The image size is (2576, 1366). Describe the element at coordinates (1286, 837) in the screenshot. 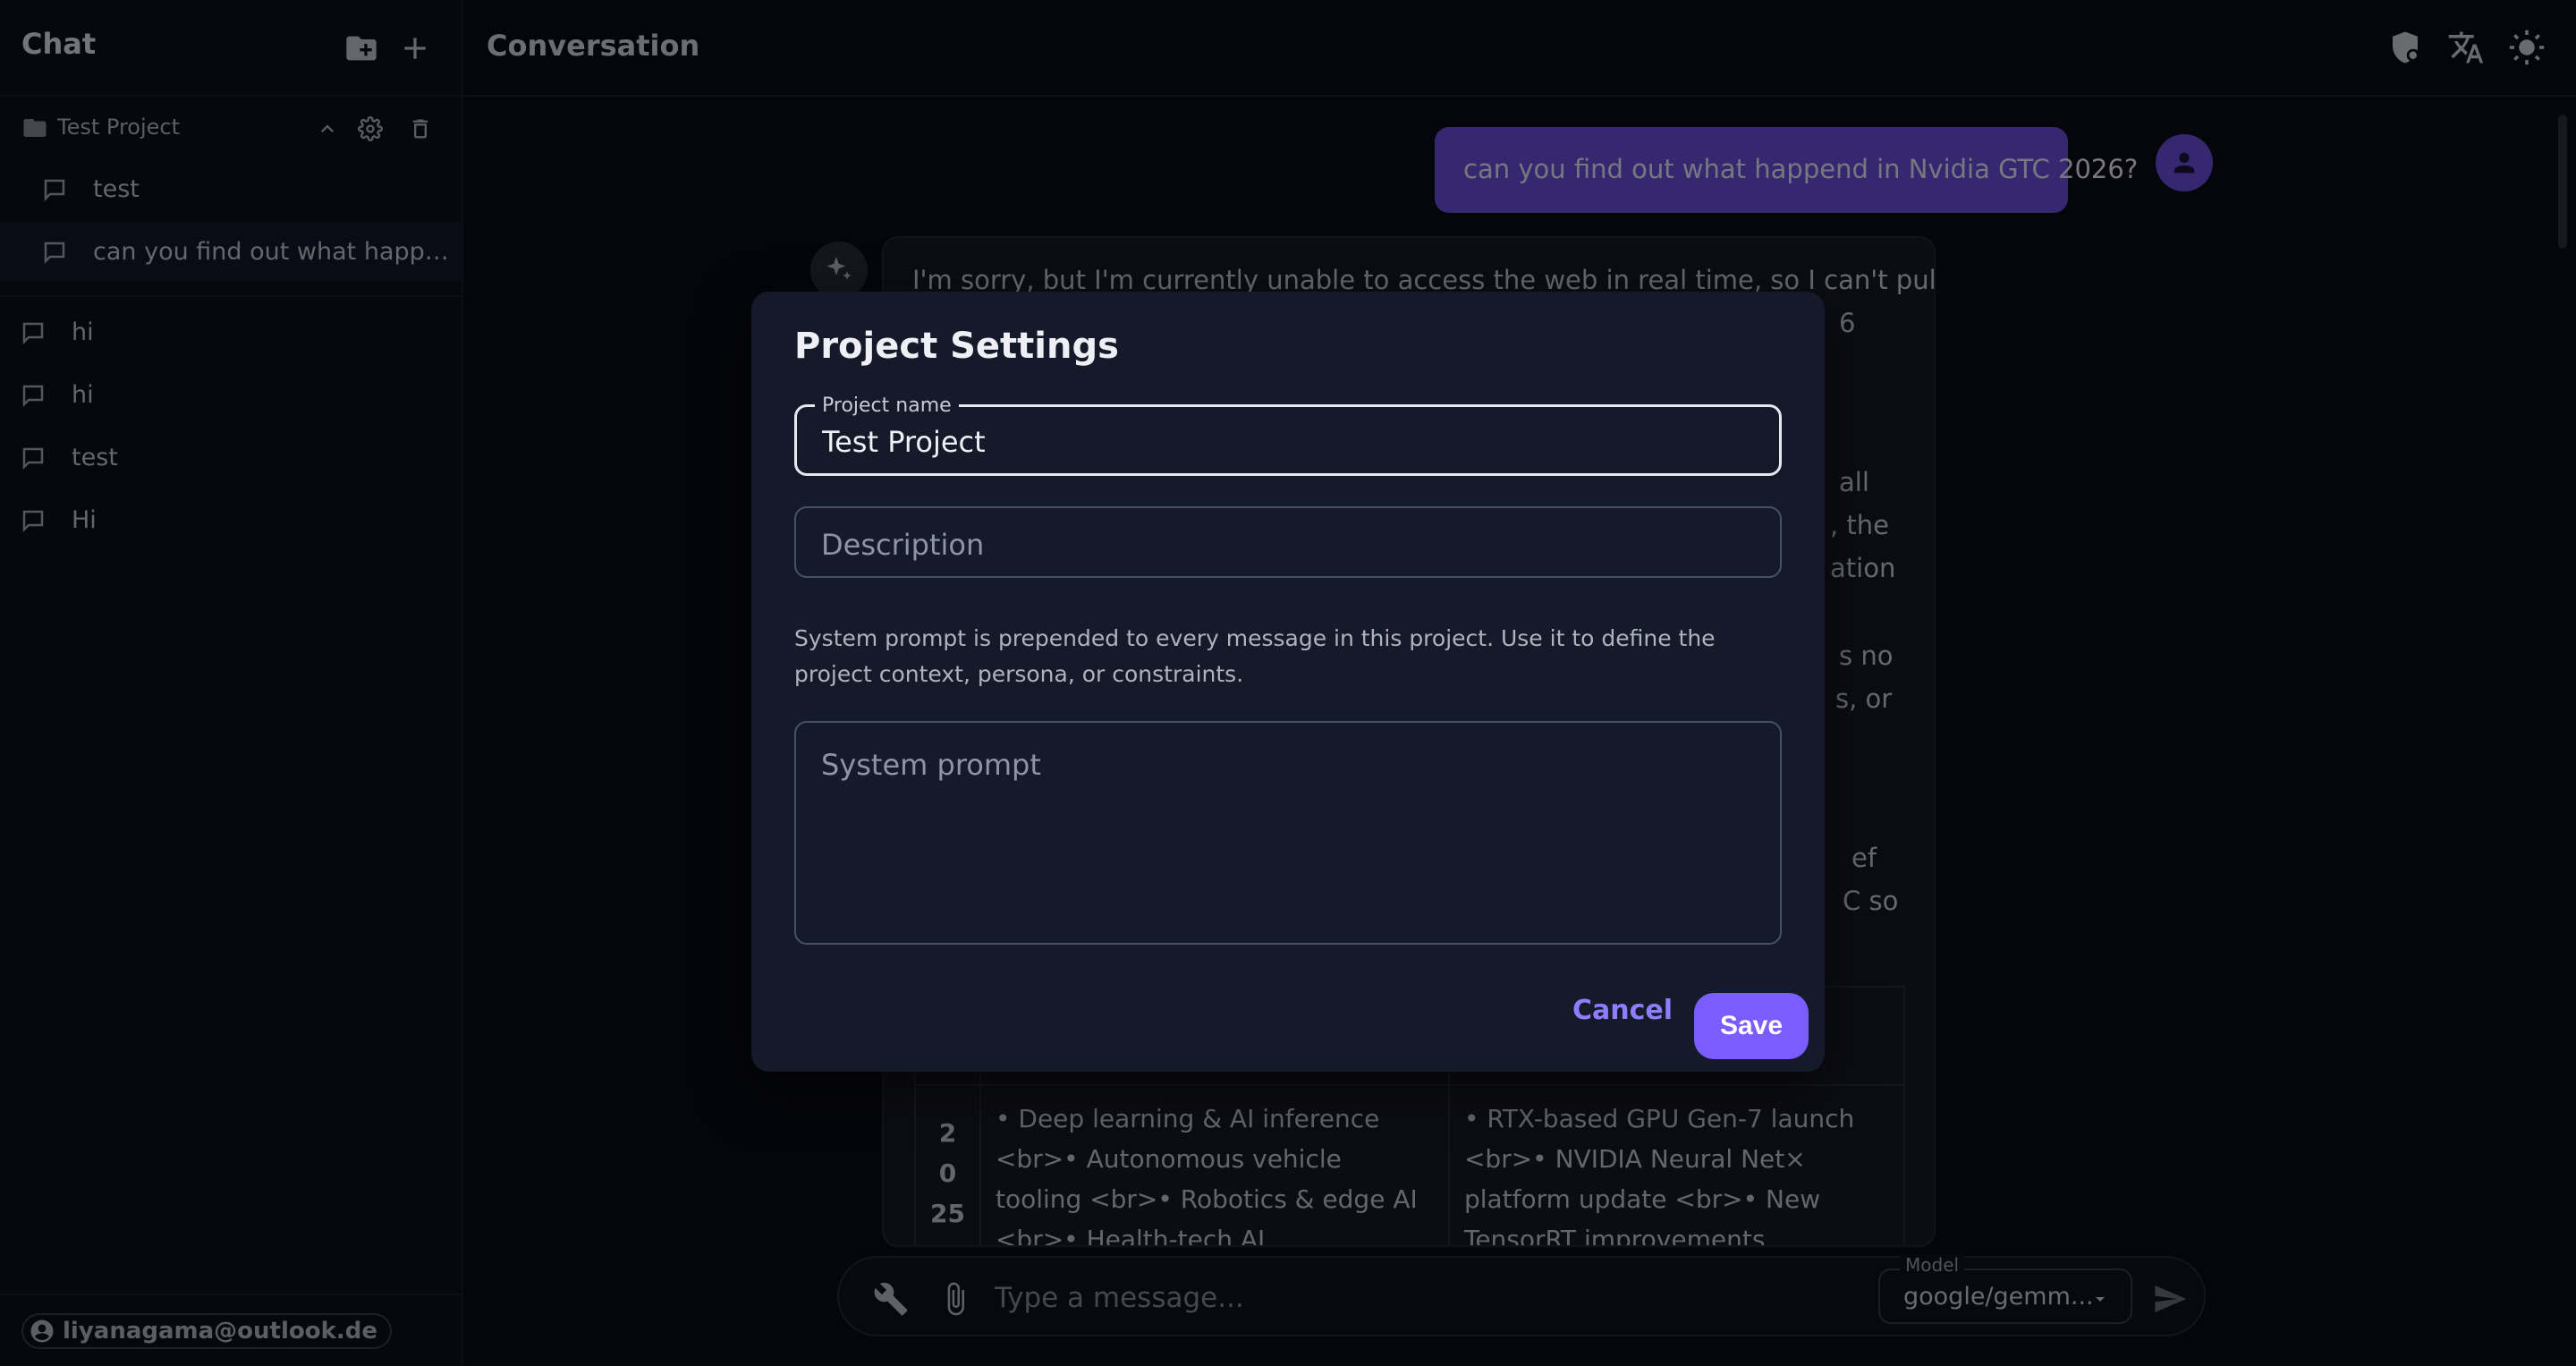

I see `system-prompt-input` at that location.